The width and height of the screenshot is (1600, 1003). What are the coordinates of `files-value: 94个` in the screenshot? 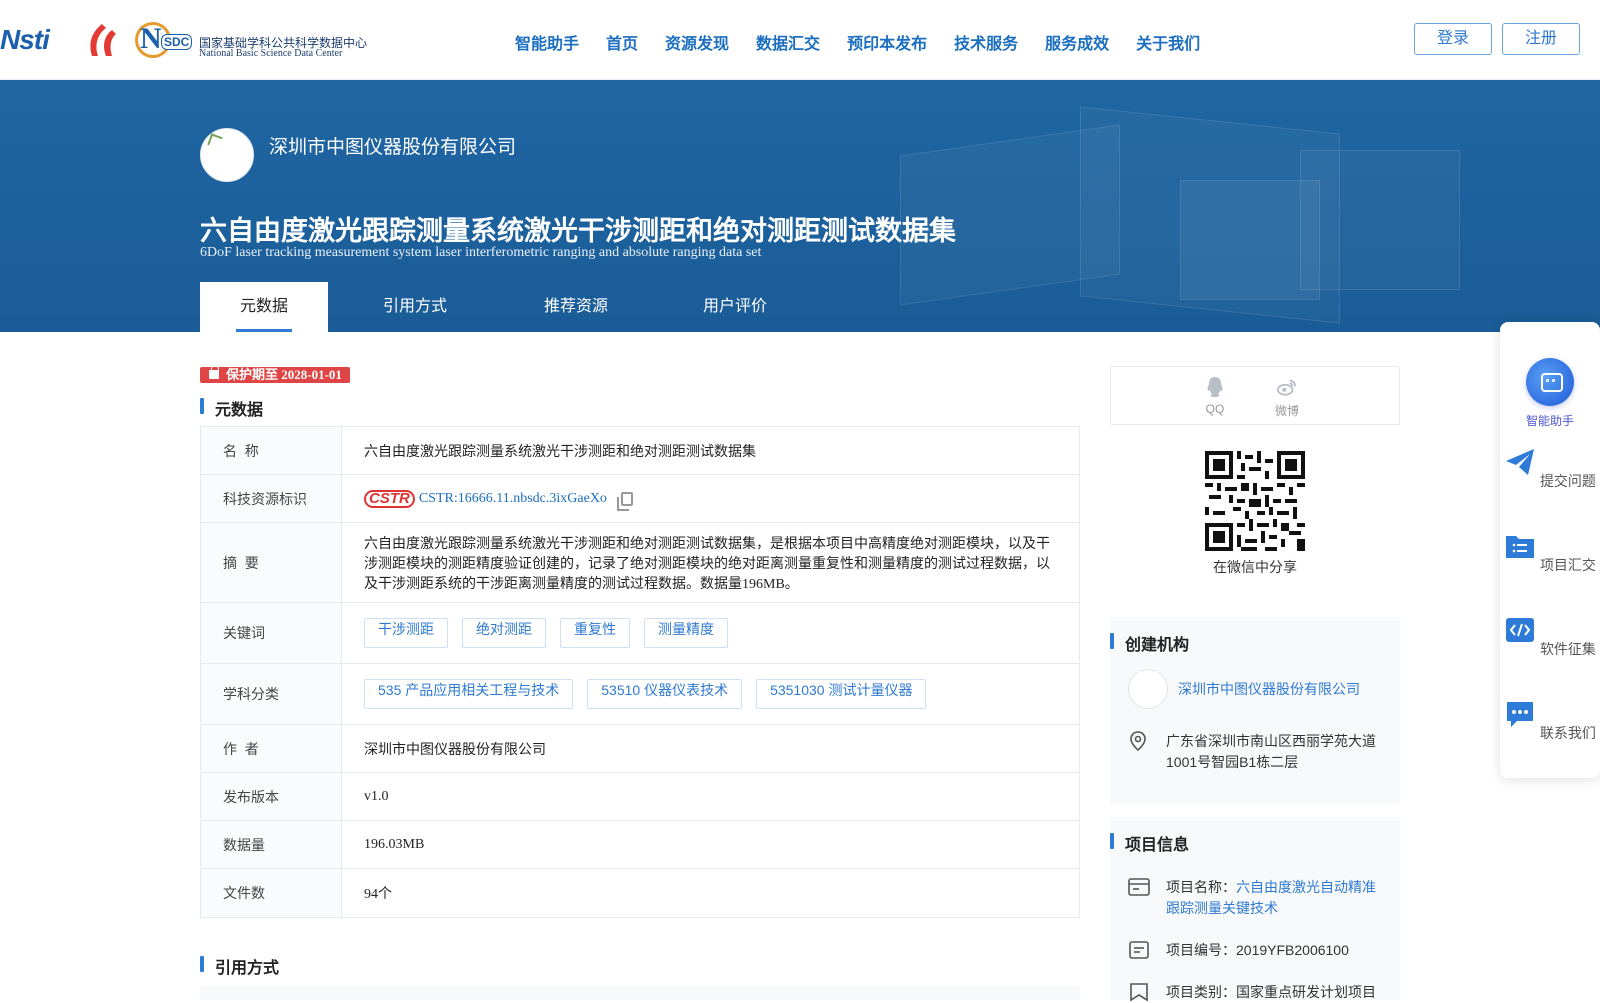 It's located at (378, 894).